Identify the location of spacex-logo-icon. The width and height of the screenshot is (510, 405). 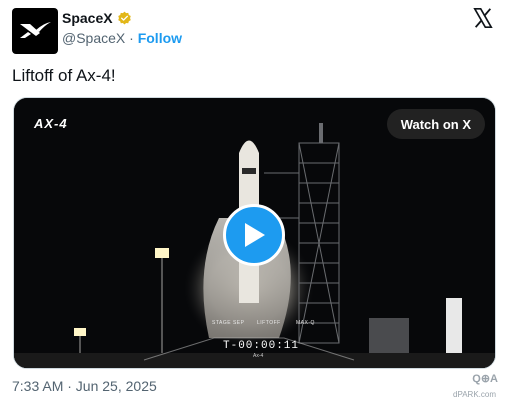
(35, 30).